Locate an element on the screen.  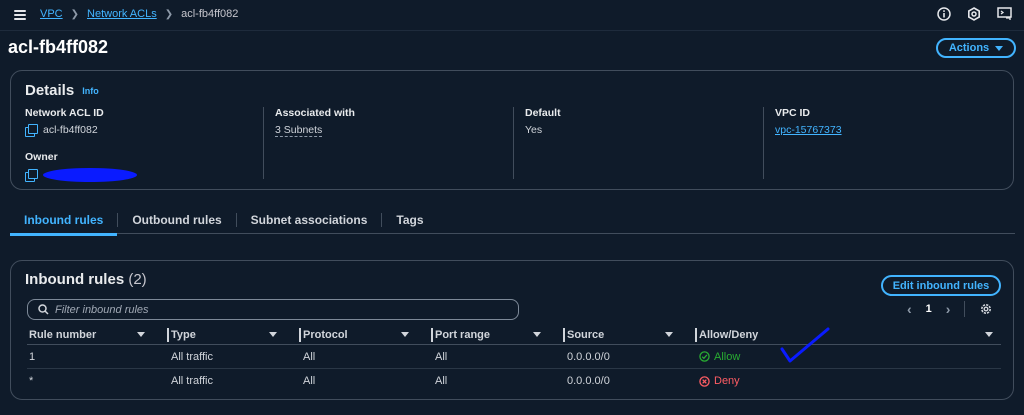
deny-status-label: Deny is located at coordinates (727, 381).